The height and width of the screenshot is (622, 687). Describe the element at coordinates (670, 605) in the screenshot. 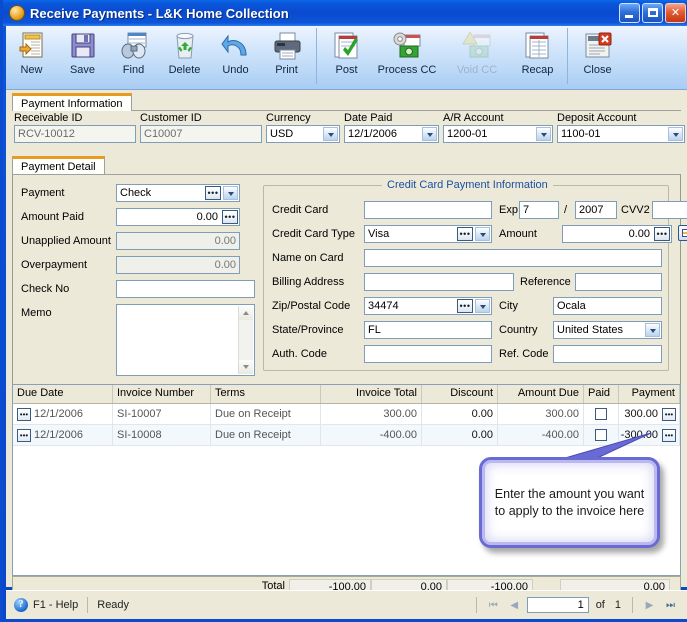

I see `last-page-icon: ⏭` at that location.